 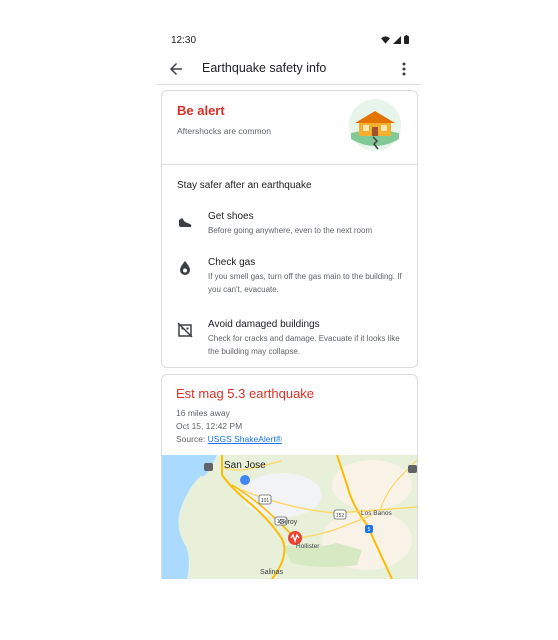 I want to click on app-bar: Earthquake safety info, so click(x=289, y=69).